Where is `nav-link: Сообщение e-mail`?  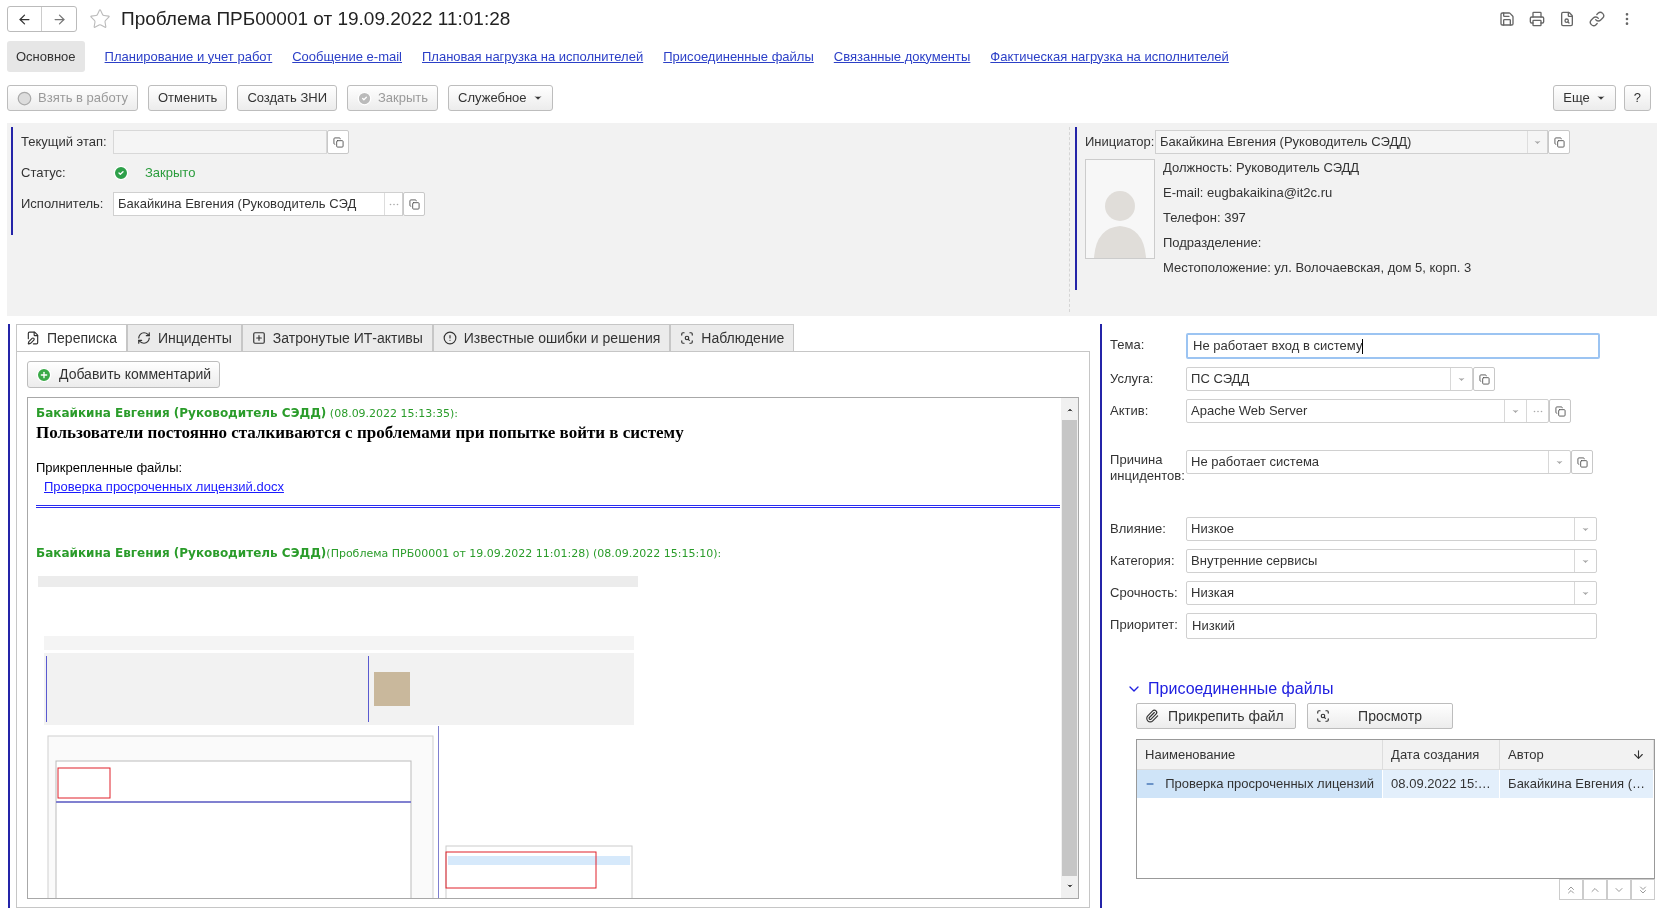
nav-link: Сообщение e-mail is located at coordinates (347, 56).